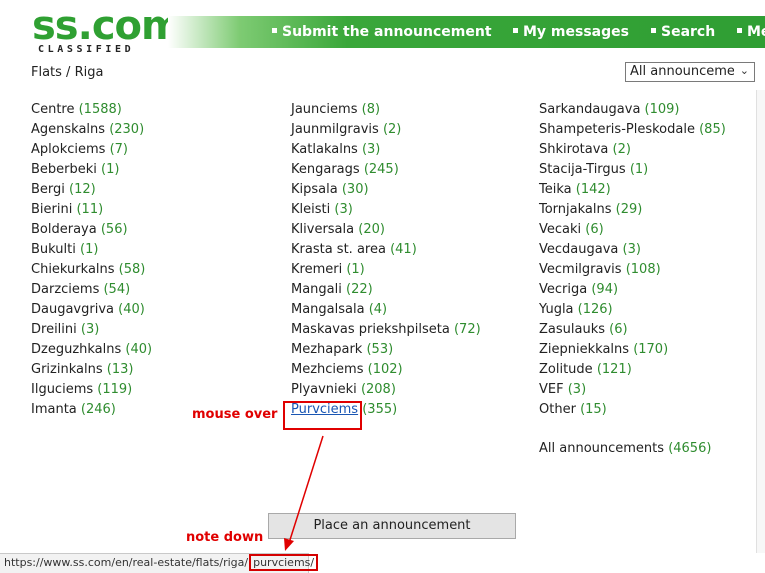 This screenshot has height=573, width=765. I want to click on region-name: Kleisti, so click(311, 209).